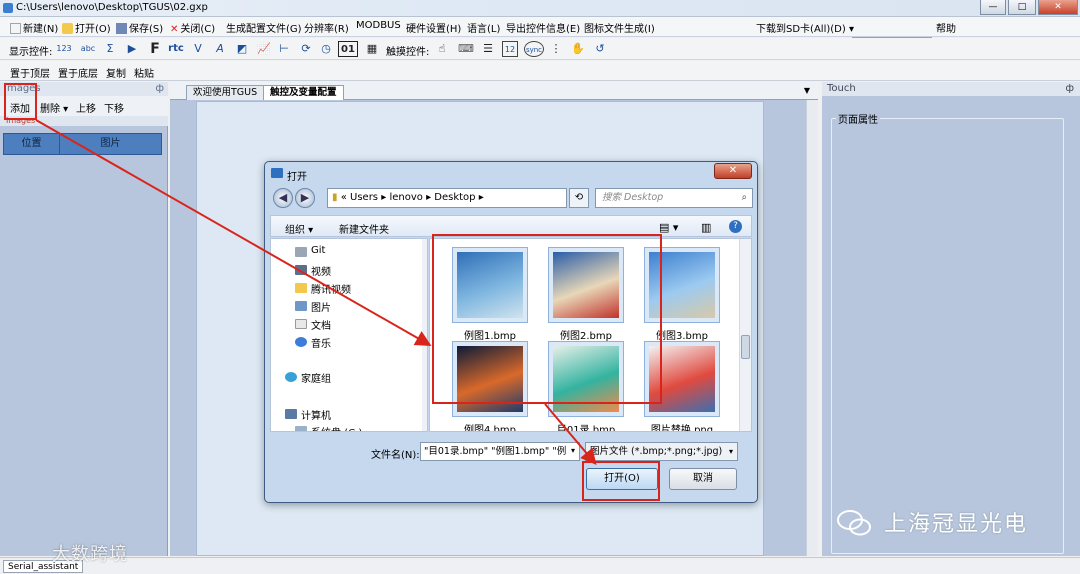  I want to click on menu-language: 语言(L), so click(483, 27).